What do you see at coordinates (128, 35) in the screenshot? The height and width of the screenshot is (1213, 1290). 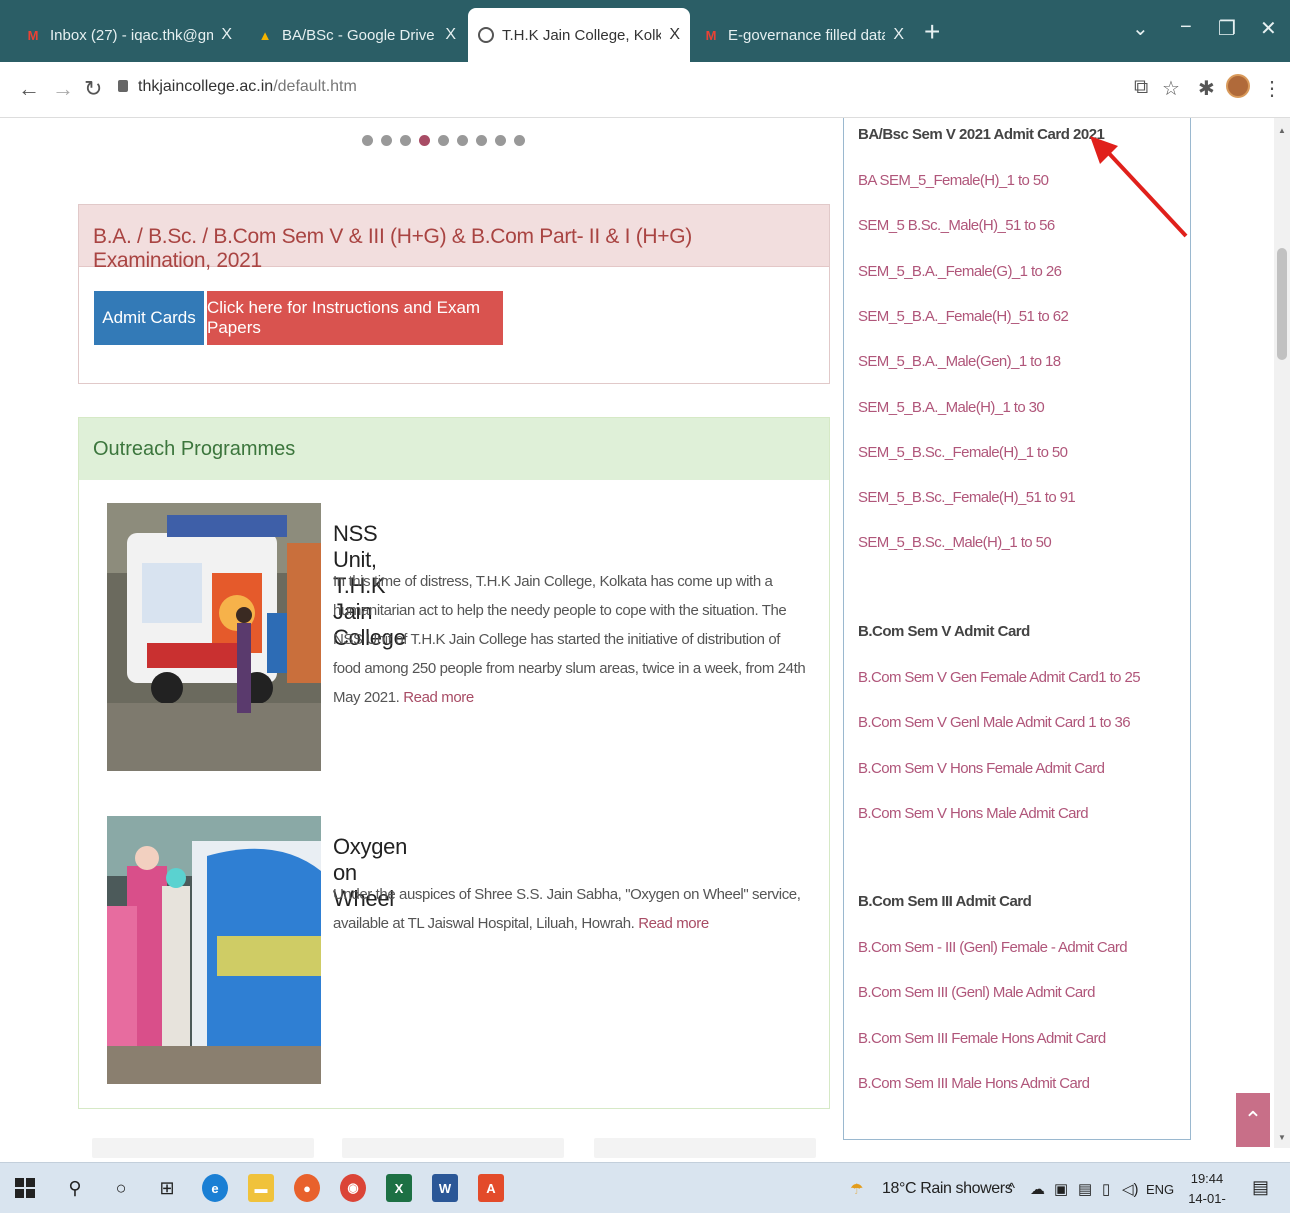 I see `tab-gmail-inbox: M Inbox (27) - iqac.thk@gmail.com X` at bounding box center [128, 35].